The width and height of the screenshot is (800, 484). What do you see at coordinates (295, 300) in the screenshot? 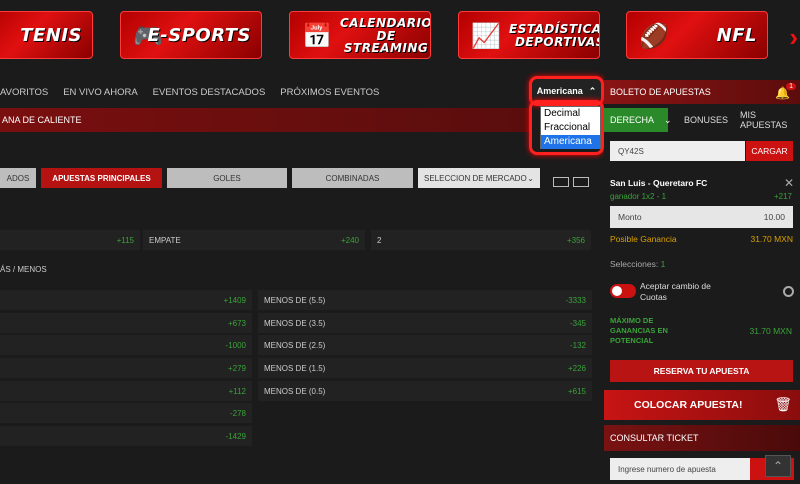
I see `under-label: MENOS DE (5.5)` at bounding box center [295, 300].